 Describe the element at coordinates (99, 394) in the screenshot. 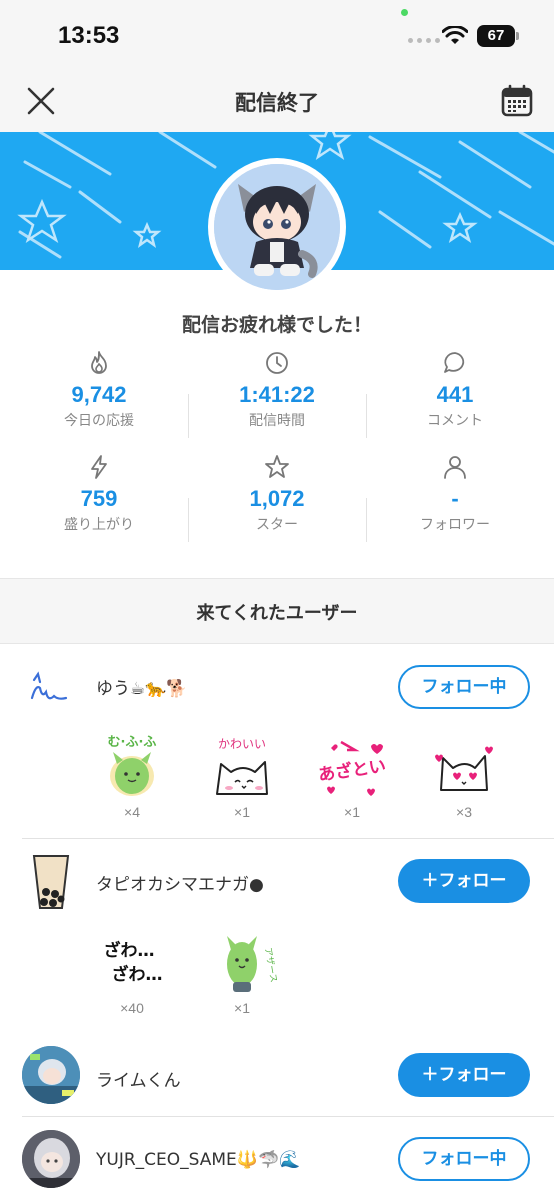

I see `stat-value: 9,742` at that location.